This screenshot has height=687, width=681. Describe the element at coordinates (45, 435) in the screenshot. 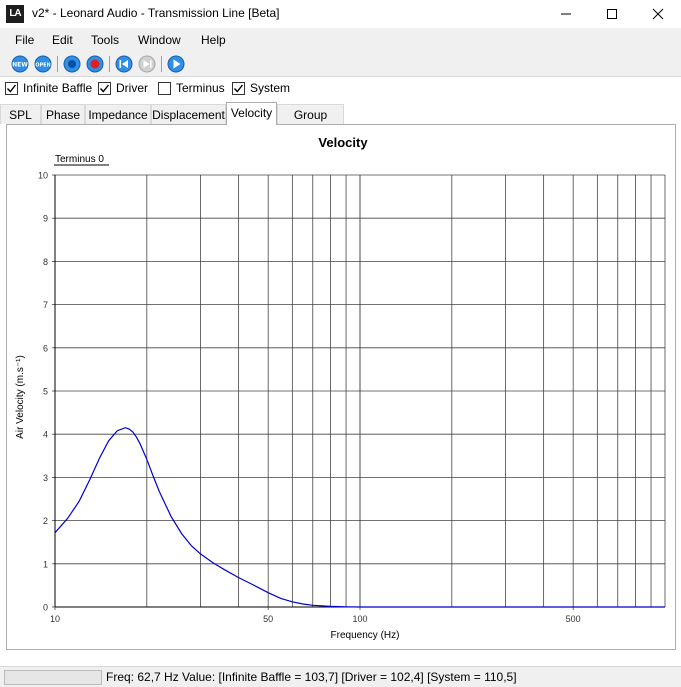

I see `y-tick-label: 4` at that location.